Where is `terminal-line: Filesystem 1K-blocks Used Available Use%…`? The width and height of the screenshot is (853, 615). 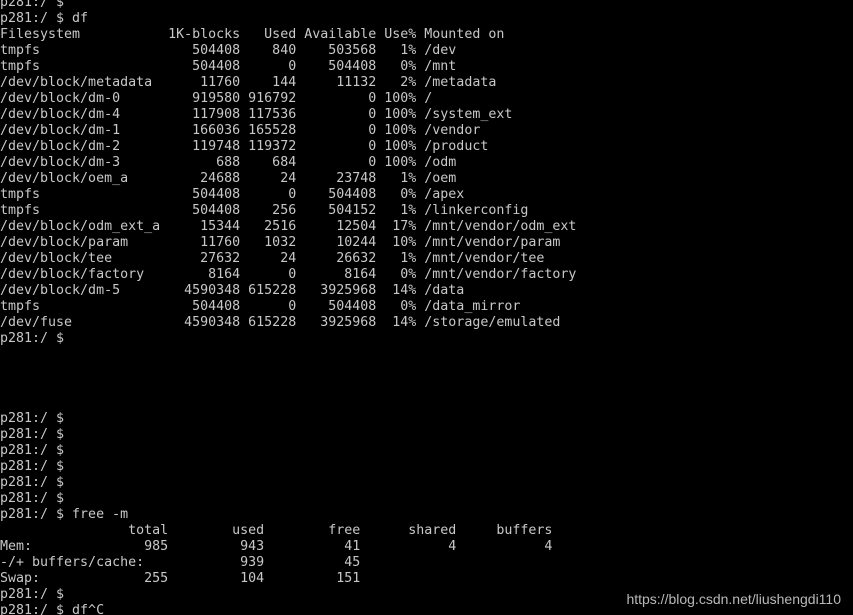
terminal-line: Filesystem 1K-blocks Used Available Use%… is located at coordinates (252, 34).